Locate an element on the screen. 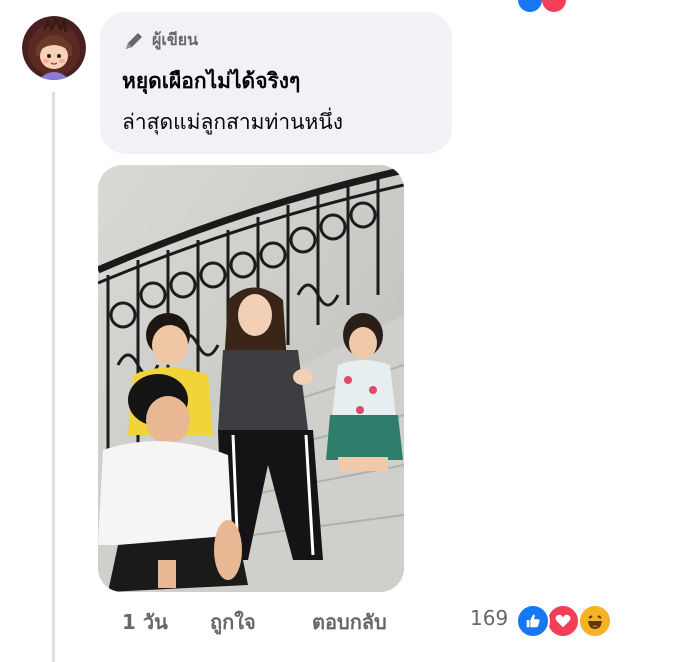  avatar-illustration is located at coordinates (54, 48).